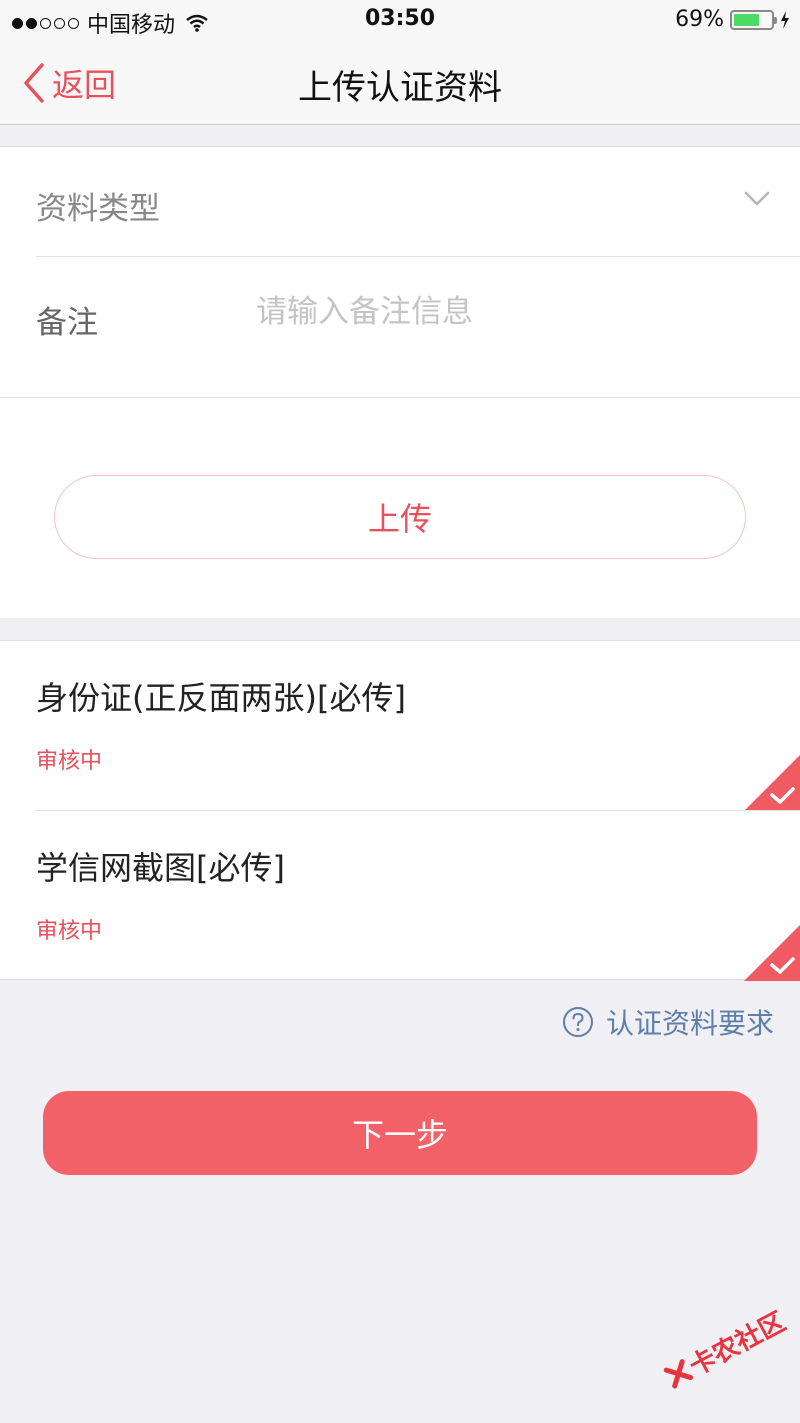 Image resolution: width=800 pixels, height=1423 pixels. Describe the element at coordinates (785, 19) in the screenshot. I see `charging-bolt-icon` at that location.